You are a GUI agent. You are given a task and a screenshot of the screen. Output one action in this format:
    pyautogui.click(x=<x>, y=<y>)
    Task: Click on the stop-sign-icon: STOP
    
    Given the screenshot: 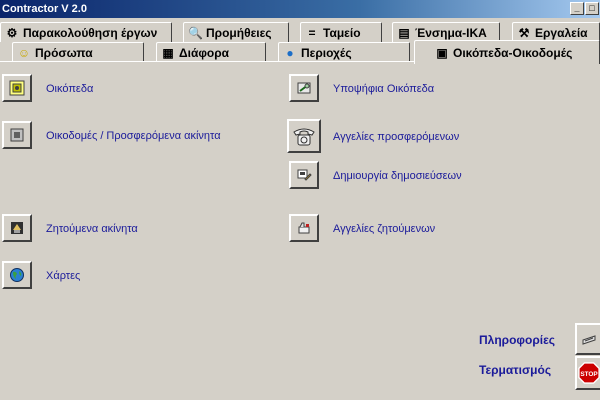 What is the action you would take?
    pyautogui.click(x=589, y=373)
    